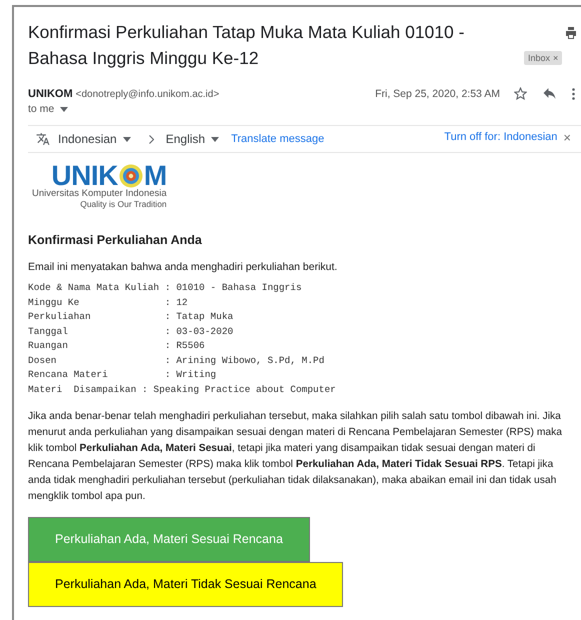 The height and width of the screenshot is (620, 581). I want to click on inbox-label: Inbox ×, so click(543, 58).